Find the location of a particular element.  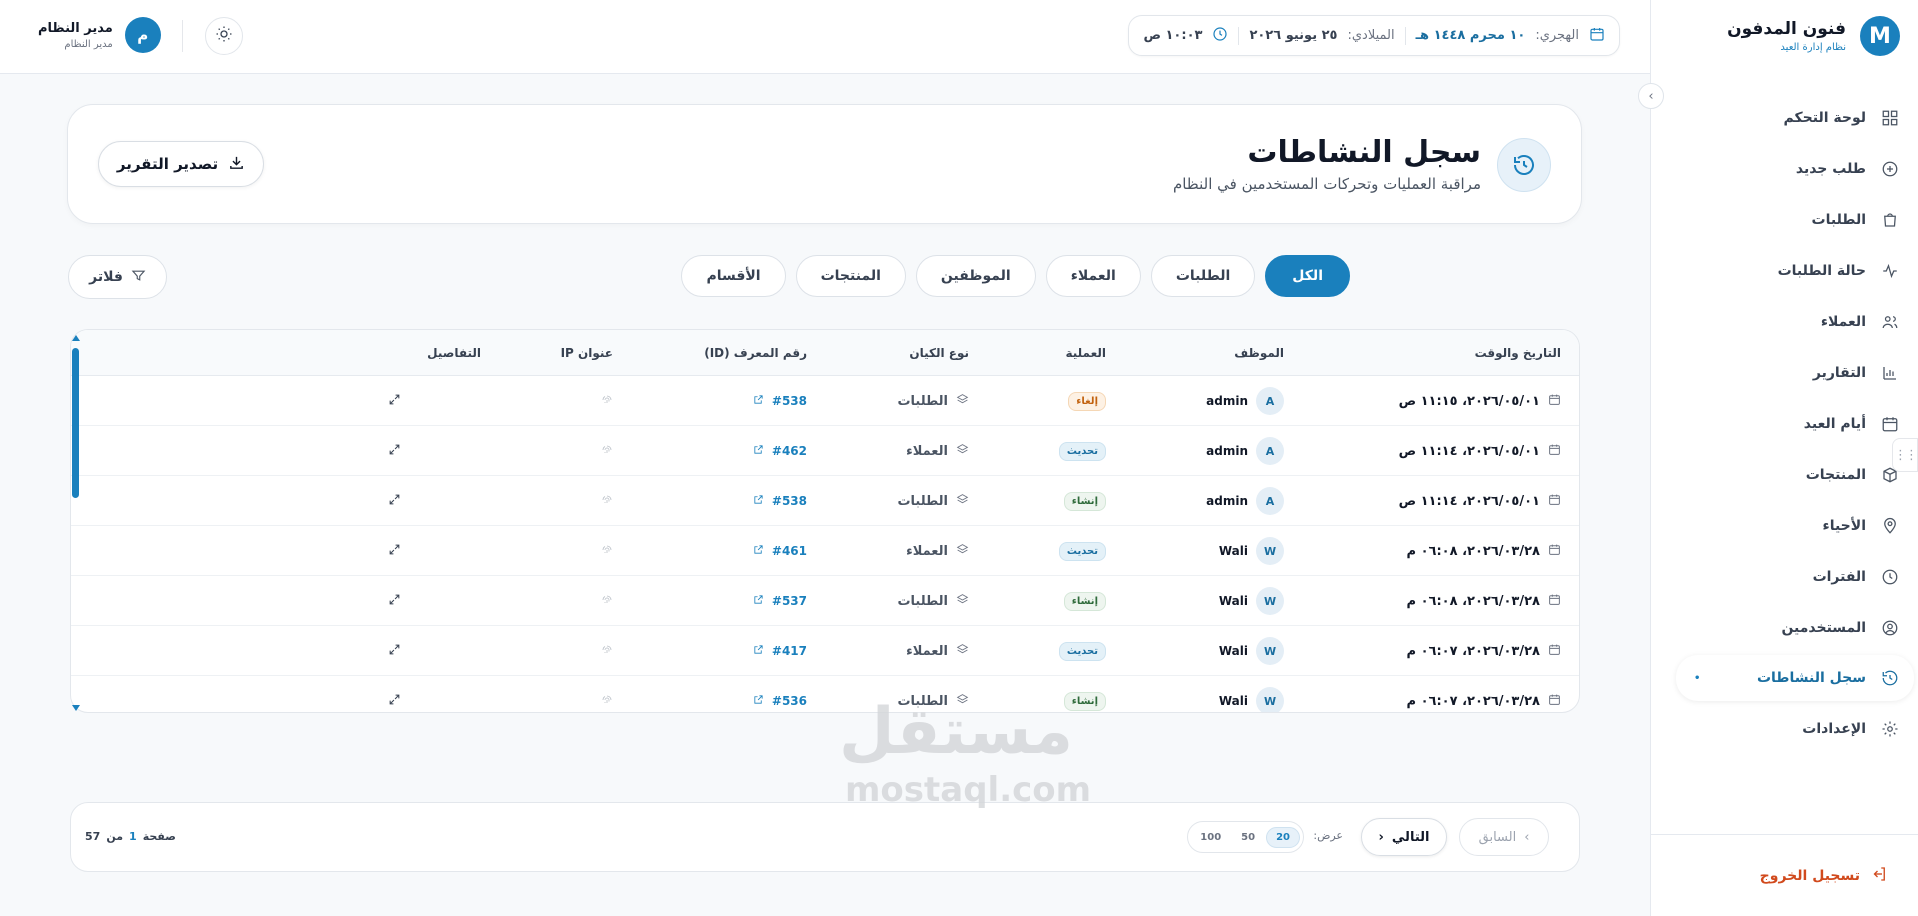

entity-name: العملاء is located at coordinates (927, 651).